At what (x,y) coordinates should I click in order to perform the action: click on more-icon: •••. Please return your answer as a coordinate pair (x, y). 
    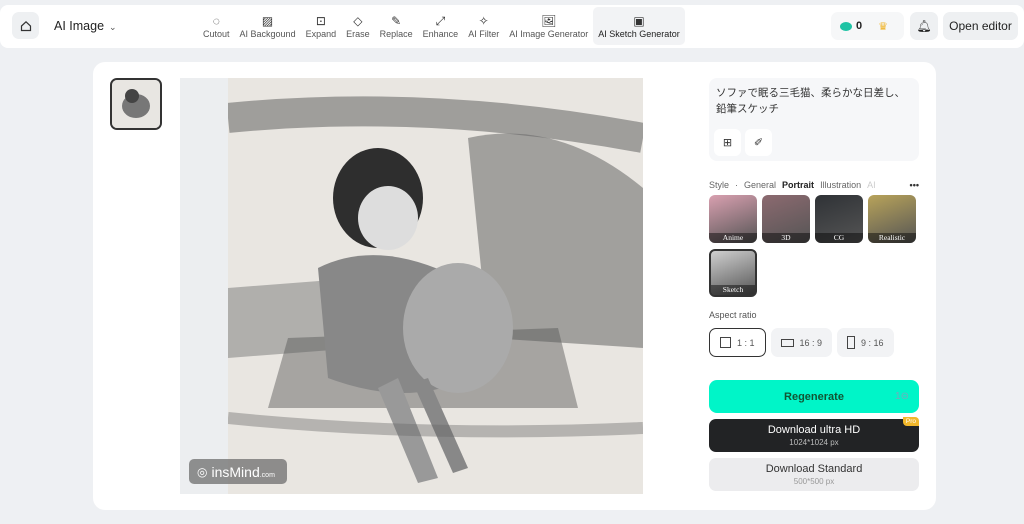
    Looking at the image, I should click on (914, 185).